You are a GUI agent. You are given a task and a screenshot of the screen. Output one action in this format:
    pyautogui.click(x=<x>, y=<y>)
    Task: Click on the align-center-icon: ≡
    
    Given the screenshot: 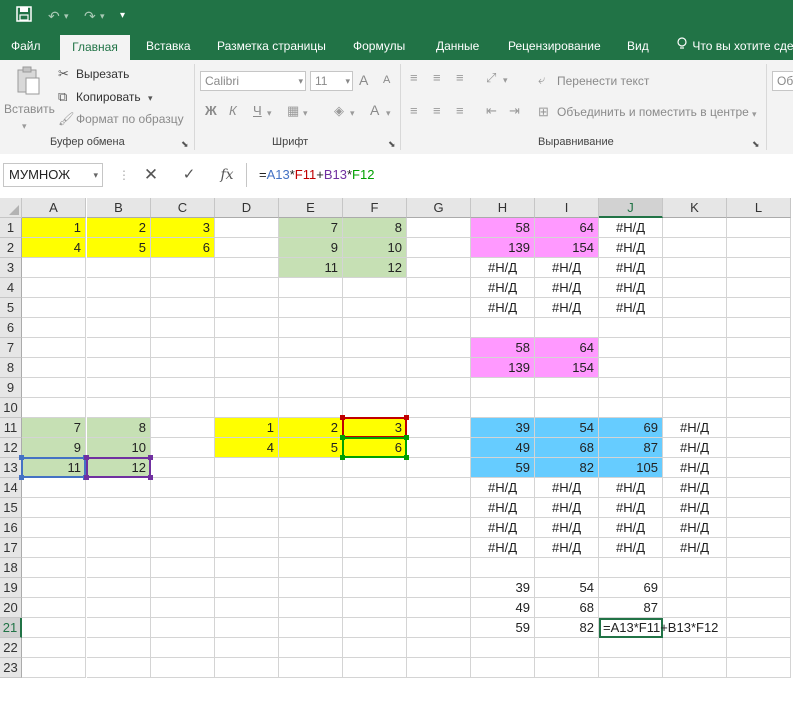 What is the action you would take?
    pyautogui.click(x=437, y=111)
    